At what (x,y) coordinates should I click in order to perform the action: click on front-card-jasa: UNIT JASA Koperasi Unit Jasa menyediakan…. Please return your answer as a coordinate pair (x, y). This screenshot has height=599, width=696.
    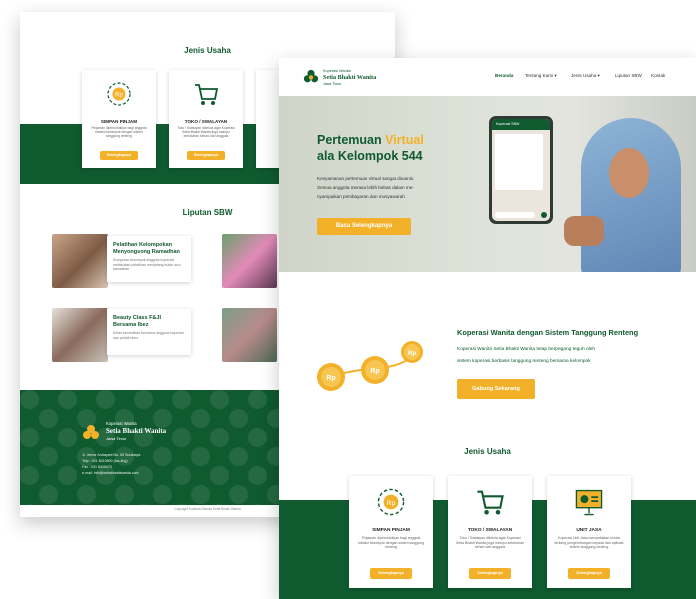
    Looking at the image, I should click on (589, 532).